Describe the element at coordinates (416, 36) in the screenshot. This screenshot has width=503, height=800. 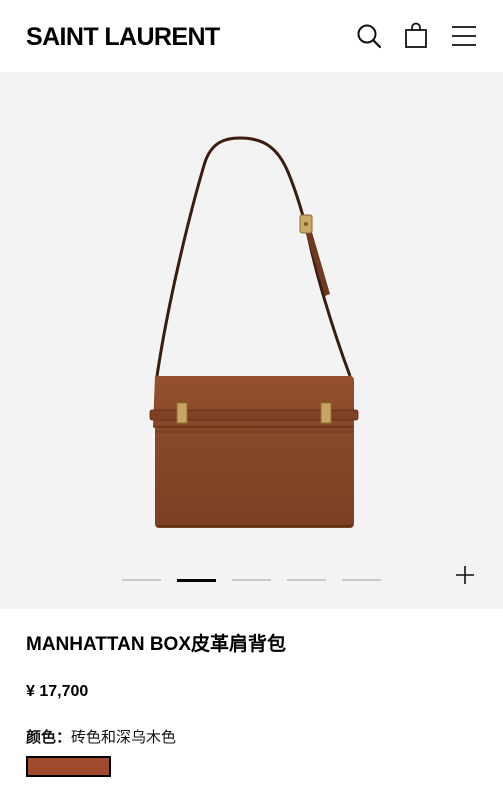
I see `shopping-bag-icon` at that location.